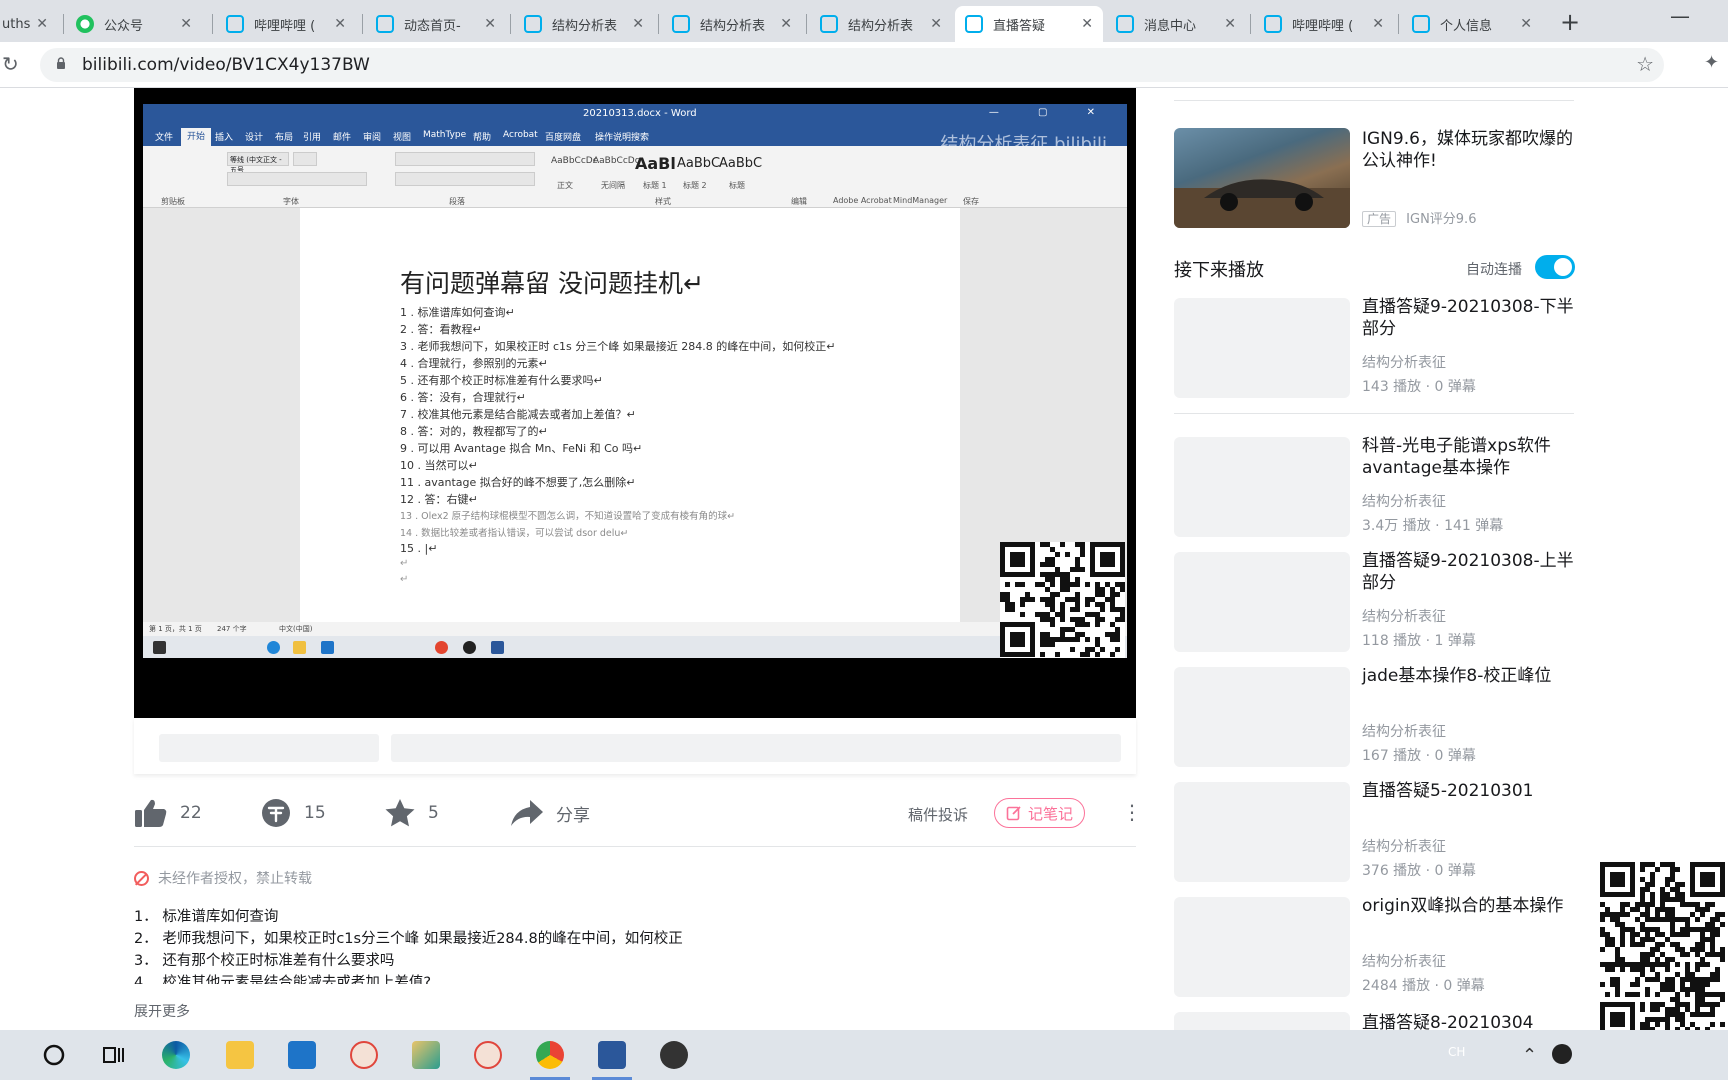  What do you see at coordinates (1176, 24) in the screenshot?
I see `browser-tab: 消息中心 ✕` at bounding box center [1176, 24].